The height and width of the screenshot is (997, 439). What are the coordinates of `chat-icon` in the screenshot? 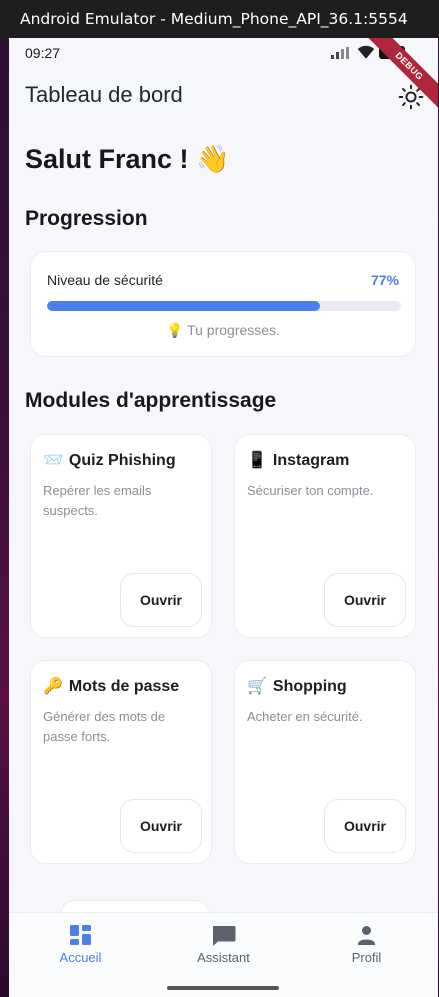 It's located at (224, 936).